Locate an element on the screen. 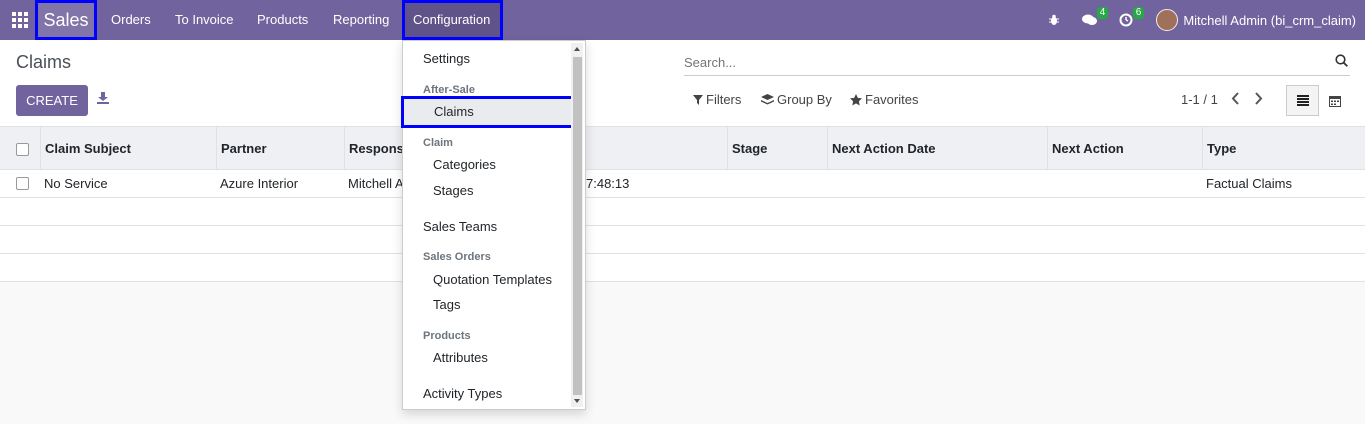 The image size is (1365, 424). user-menu: Mitchell Admin (bi_crm_claim) is located at coordinates (1269, 20).